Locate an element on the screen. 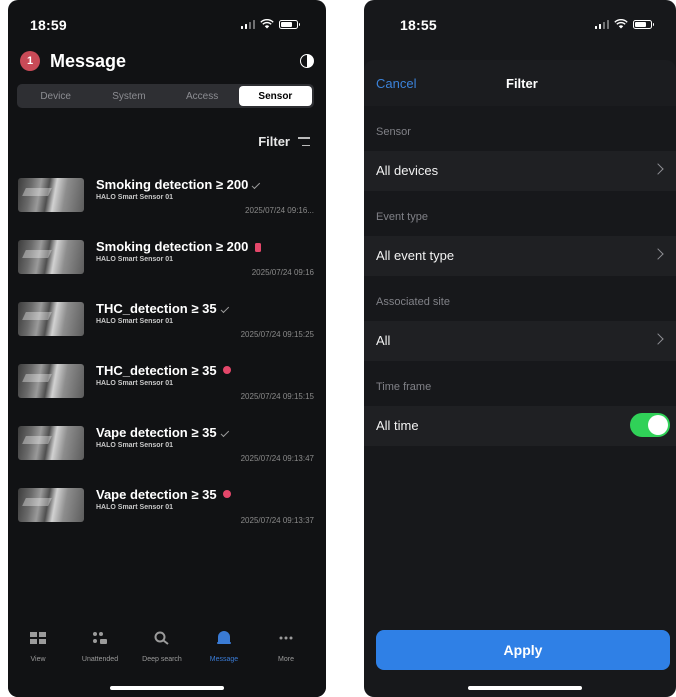 This screenshot has width=676, height=697. deep-search-icon is located at coordinates (161, 638).